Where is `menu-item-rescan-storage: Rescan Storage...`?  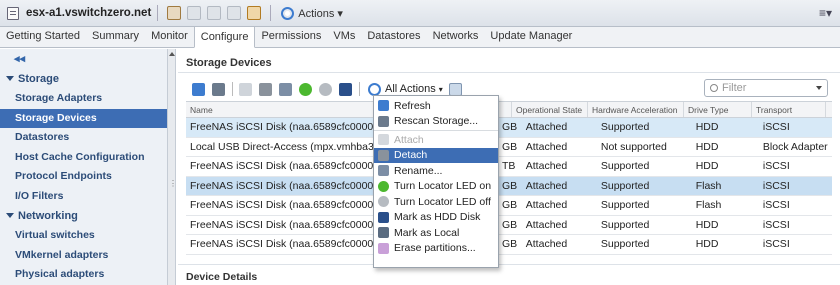
menu-item-rescan-storage: Rescan Storage... is located at coordinates (436, 122).